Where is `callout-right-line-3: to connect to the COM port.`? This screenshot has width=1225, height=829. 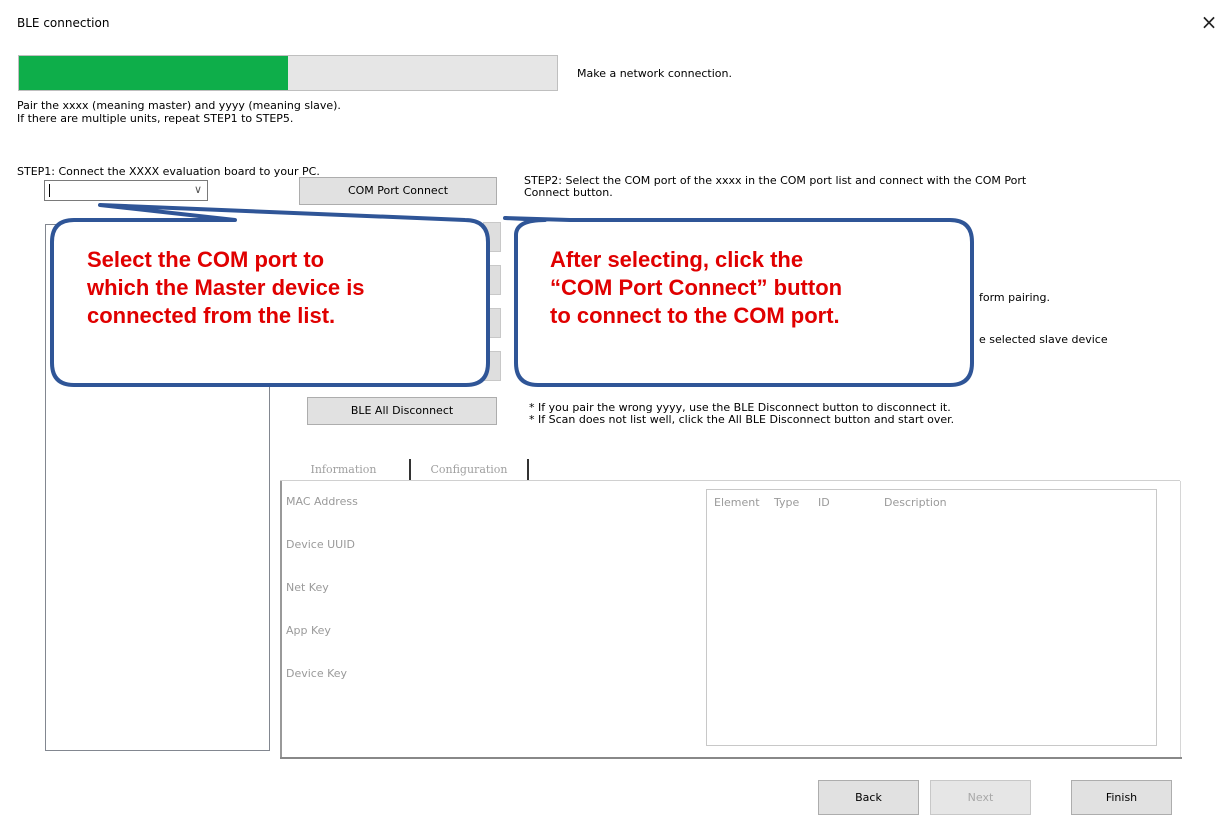 callout-right-line-3: to connect to the COM port. is located at coordinates (695, 315).